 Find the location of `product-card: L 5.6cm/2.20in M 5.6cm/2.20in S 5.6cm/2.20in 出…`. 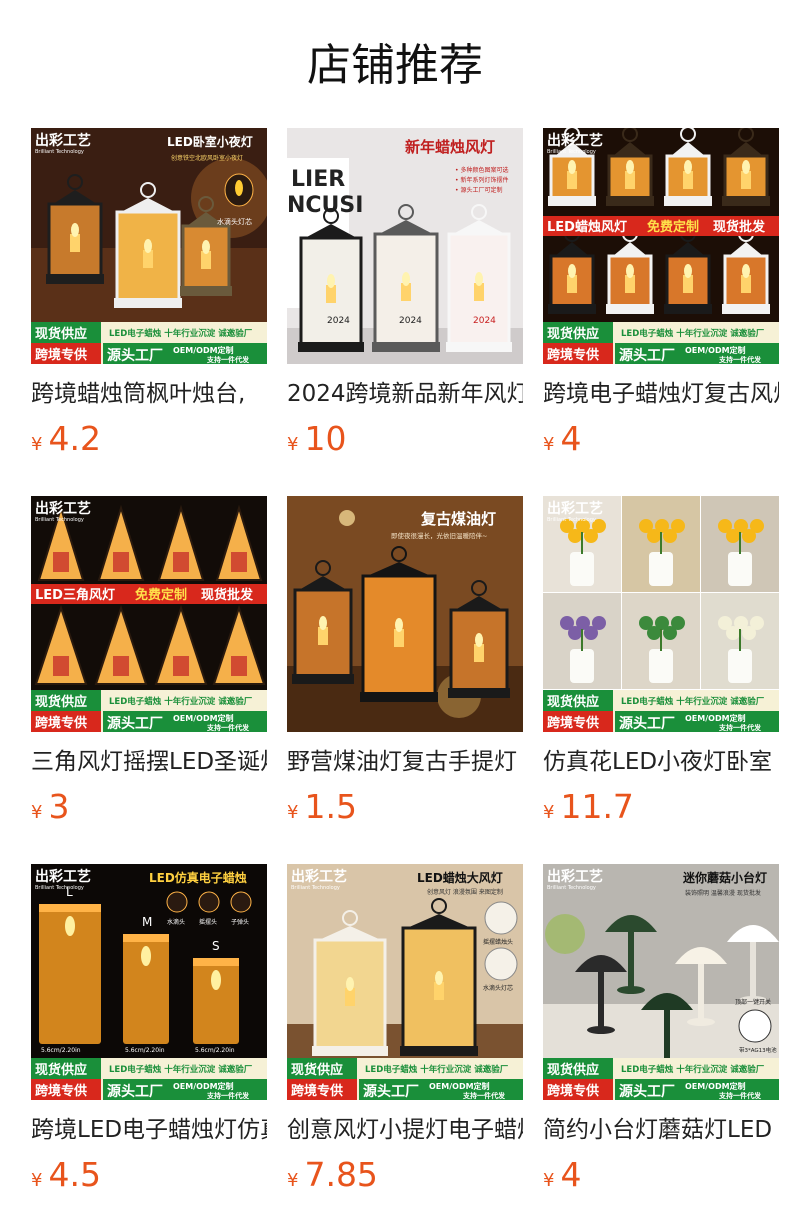

product-card: L 5.6cm/2.20in M 5.6cm/2.20in S 5.6cm/2.20in 出… is located at coordinates (149, 1032).